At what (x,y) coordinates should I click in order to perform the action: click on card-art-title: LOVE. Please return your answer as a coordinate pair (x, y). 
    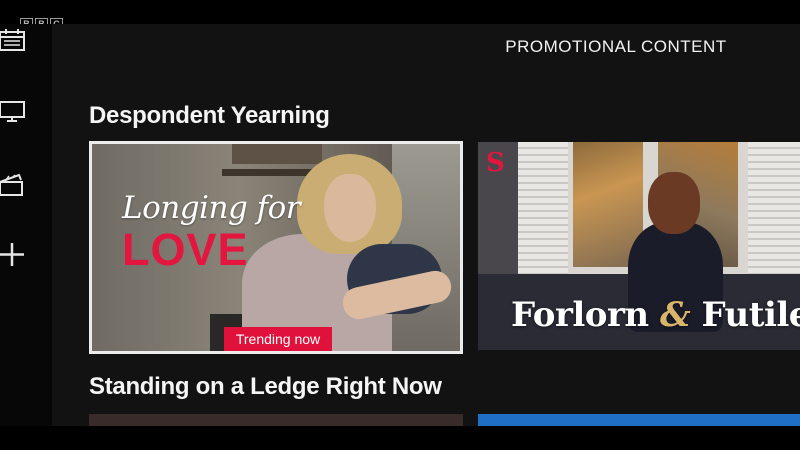
    Looking at the image, I should click on (185, 249).